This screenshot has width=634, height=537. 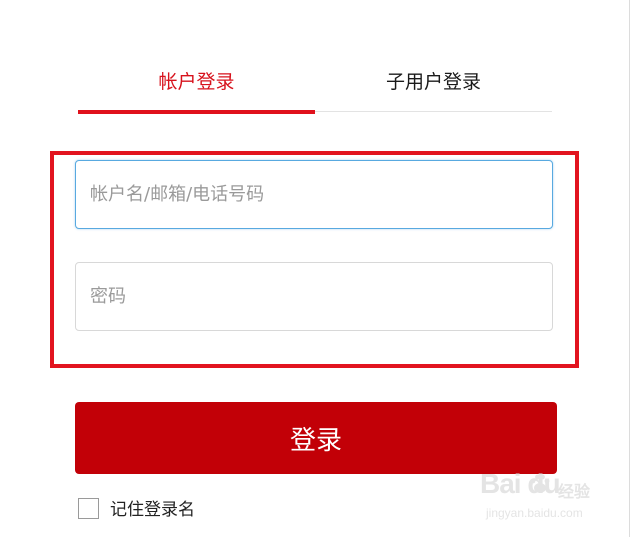 I want to click on username-field, so click(x=314, y=194).